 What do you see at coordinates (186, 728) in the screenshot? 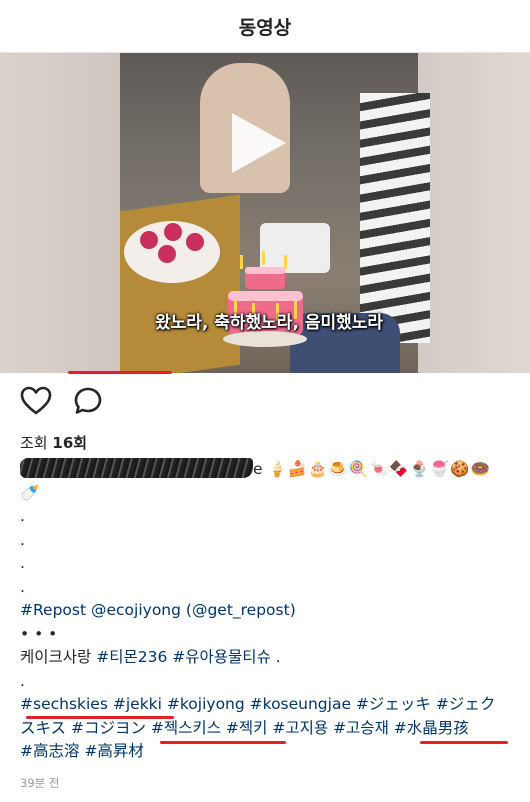
I see `hashtag: #젝스키스` at bounding box center [186, 728].